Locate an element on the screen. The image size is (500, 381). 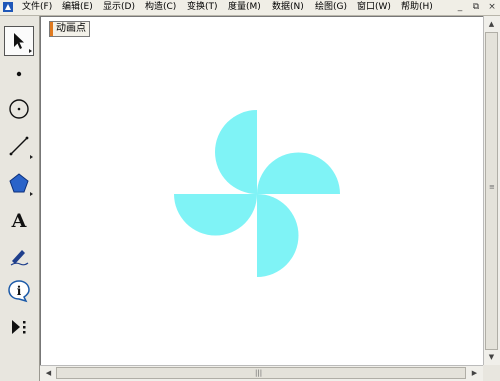
pinwheel-blade-top is located at coordinates (236, 152).